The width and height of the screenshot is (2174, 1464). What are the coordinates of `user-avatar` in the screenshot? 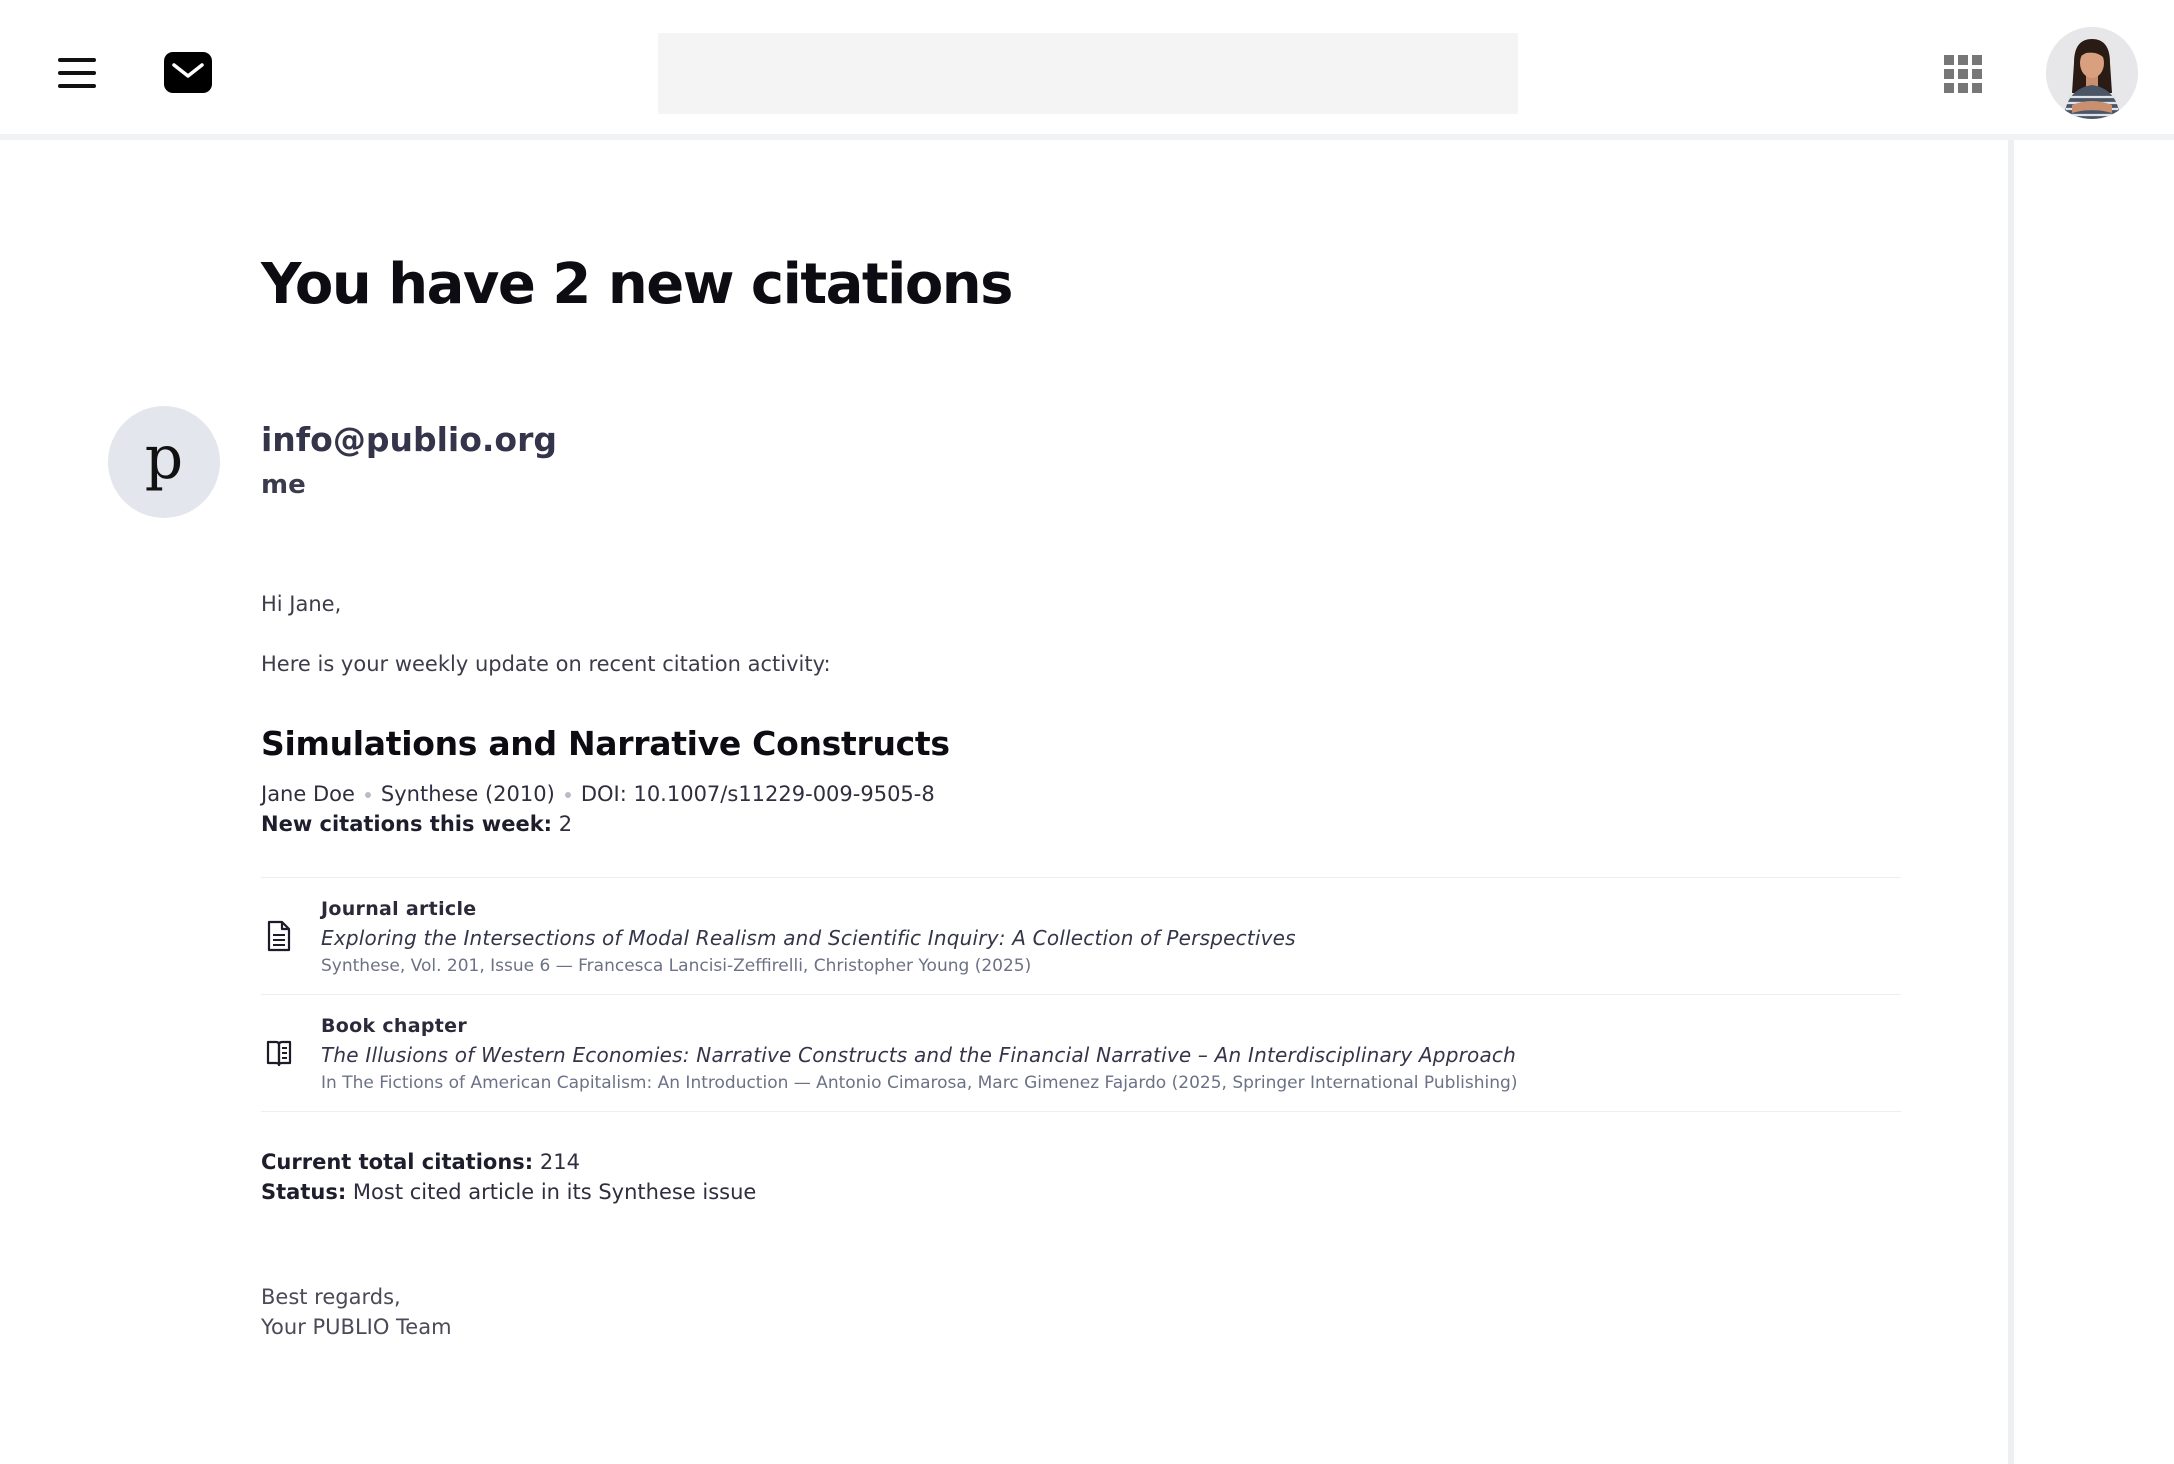 It's located at (2092, 73).